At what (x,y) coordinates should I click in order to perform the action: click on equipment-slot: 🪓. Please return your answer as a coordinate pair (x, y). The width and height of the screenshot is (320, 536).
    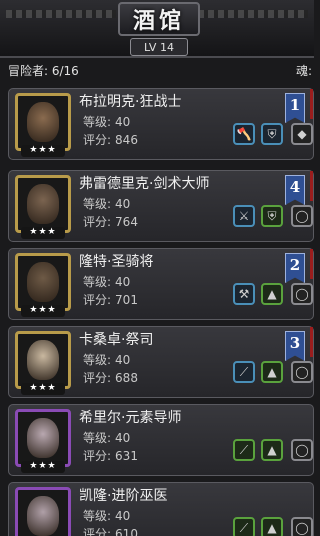
    Looking at the image, I should click on (244, 134).